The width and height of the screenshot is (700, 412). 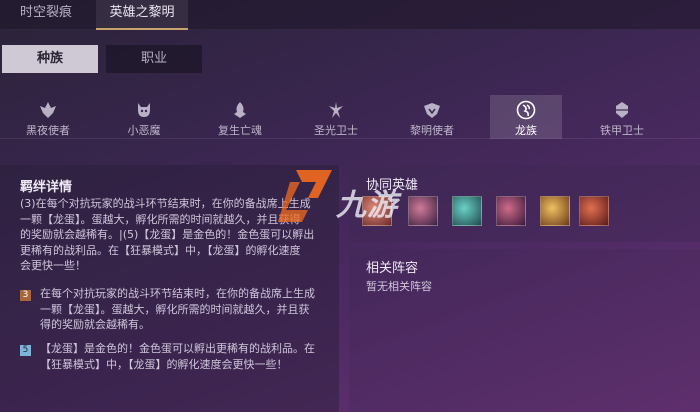 What do you see at coordinates (336, 110) in the screenshot?
I see `lightbringer-icon` at bounding box center [336, 110].